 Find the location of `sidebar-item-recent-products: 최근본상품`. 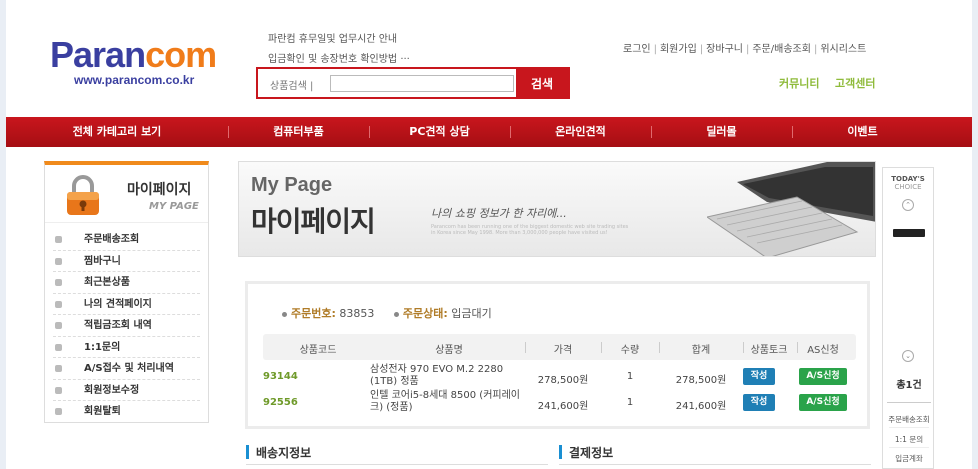

sidebar-item-recent-products: 최근본상품 is located at coordinates (126, 283).